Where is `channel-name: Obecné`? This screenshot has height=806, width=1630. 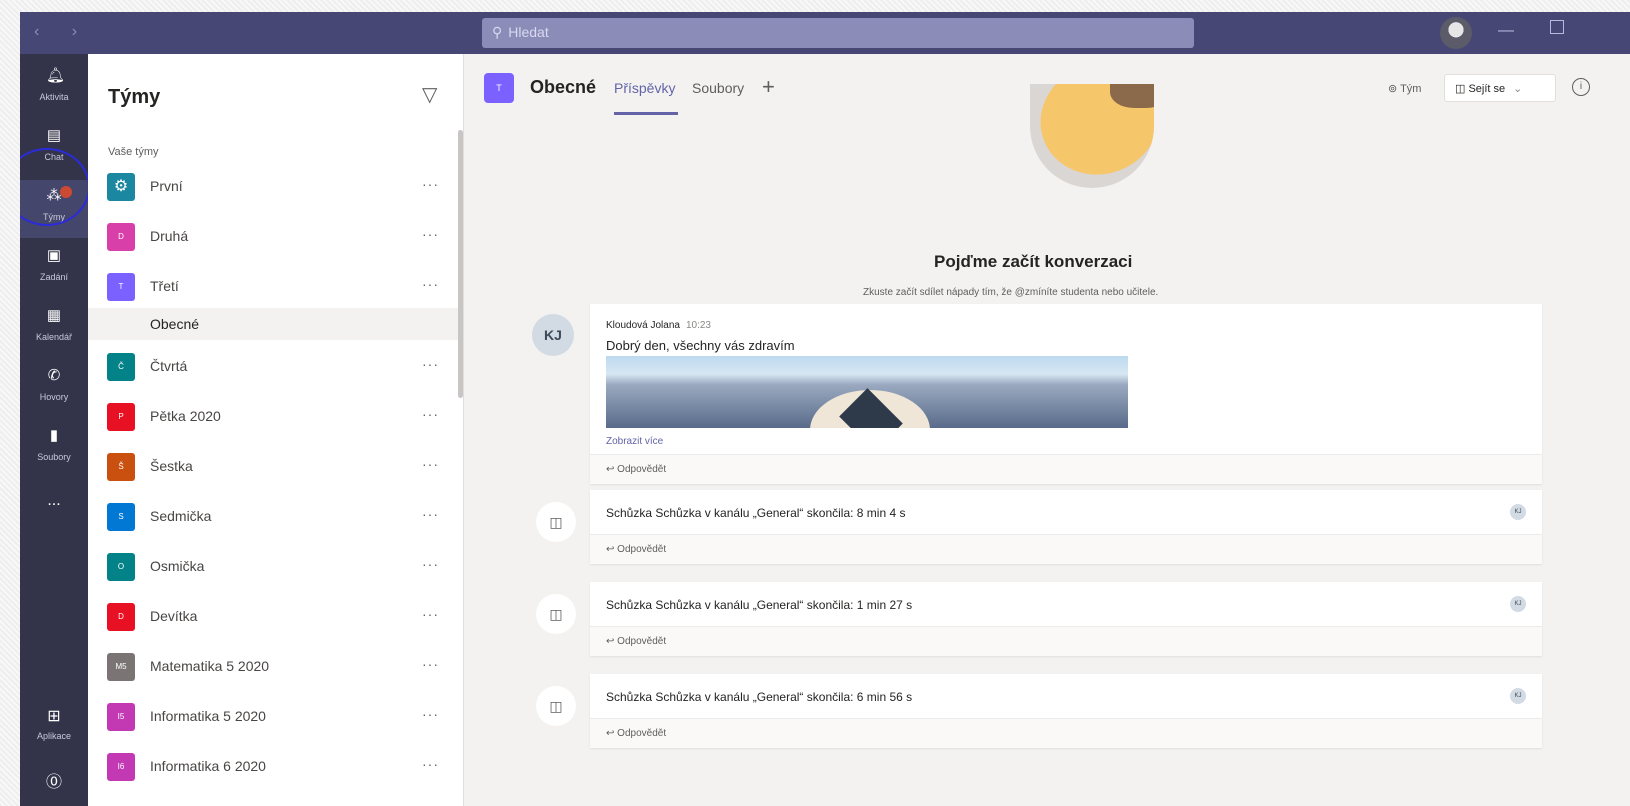 channel-name: Obecné is located at coordinates (175, 324).